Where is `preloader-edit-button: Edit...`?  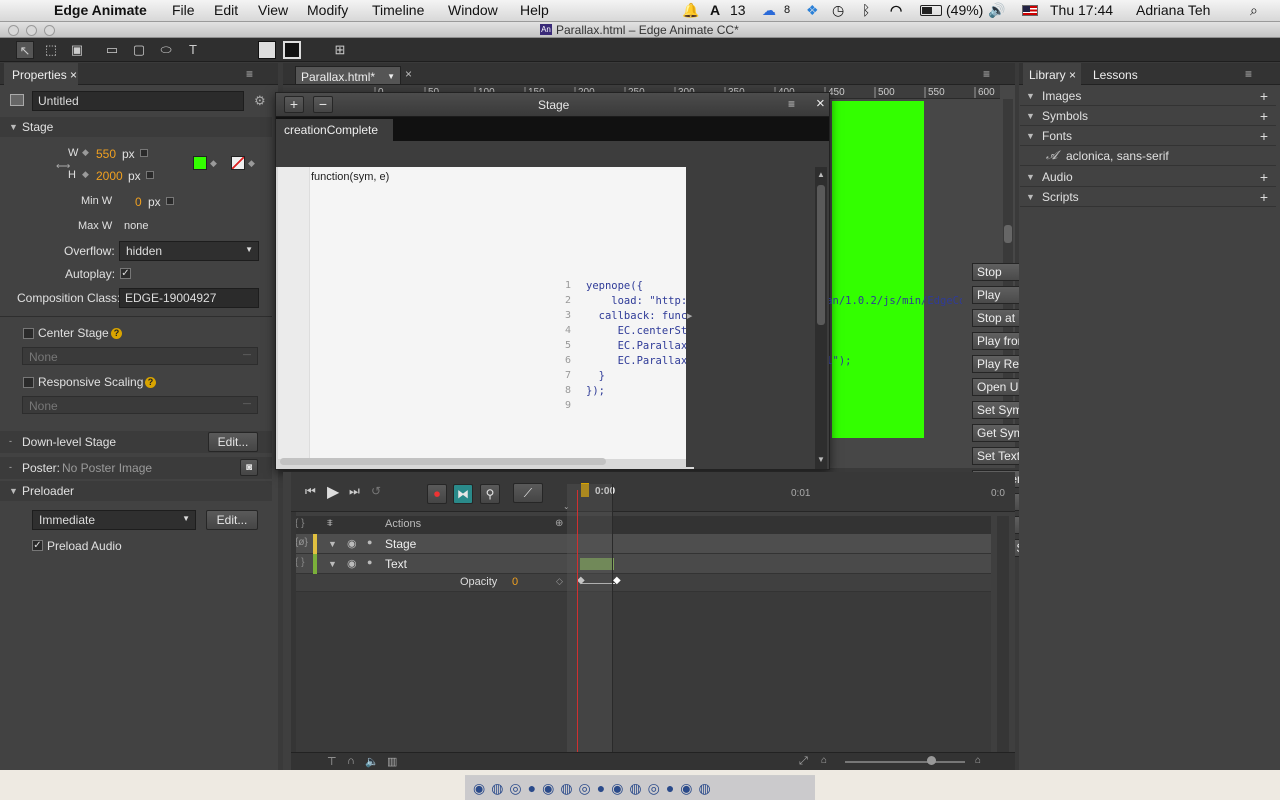
preloader-edit-button: Edit... is located at coordinates (232, 520).